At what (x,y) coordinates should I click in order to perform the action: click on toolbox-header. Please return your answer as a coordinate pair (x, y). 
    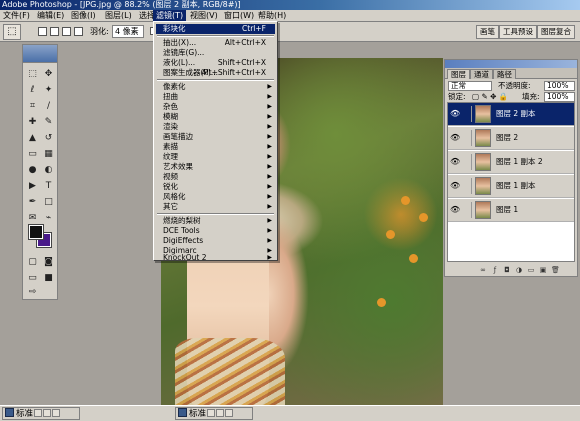
    Looking at the image, I should click on (40, 54).